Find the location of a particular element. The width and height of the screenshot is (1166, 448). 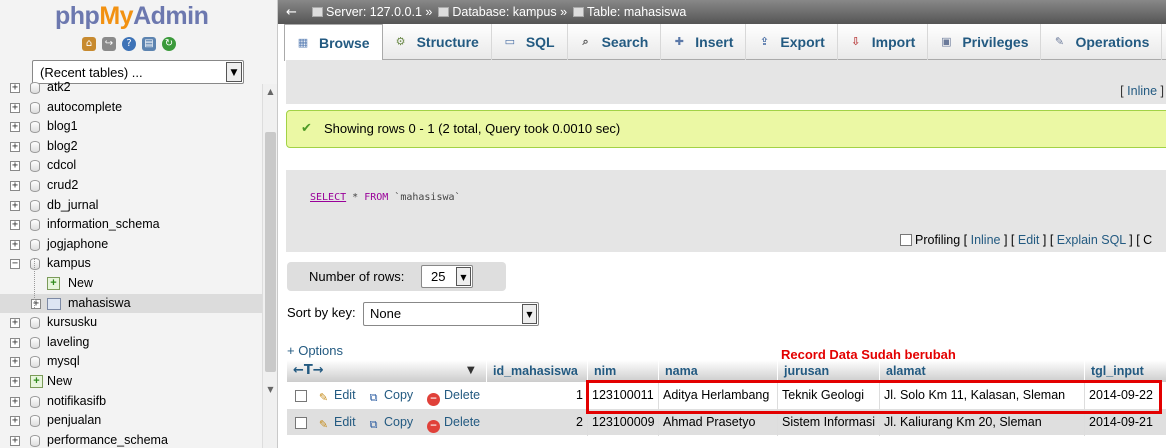

sql-edit-link: Edit is located at coordinates (1029, 240).